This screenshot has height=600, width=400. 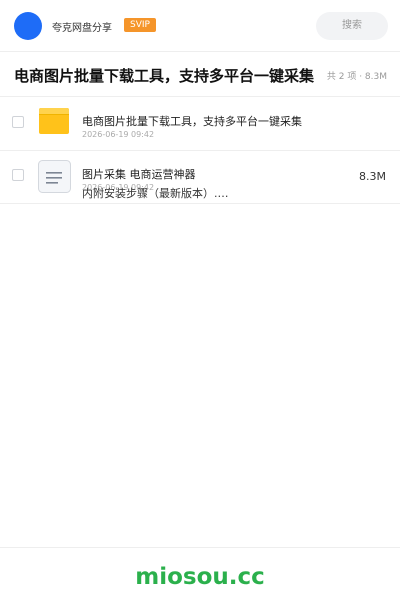 I want to click on app-name: 夸克网盘分享, so click(x=82, y=28).